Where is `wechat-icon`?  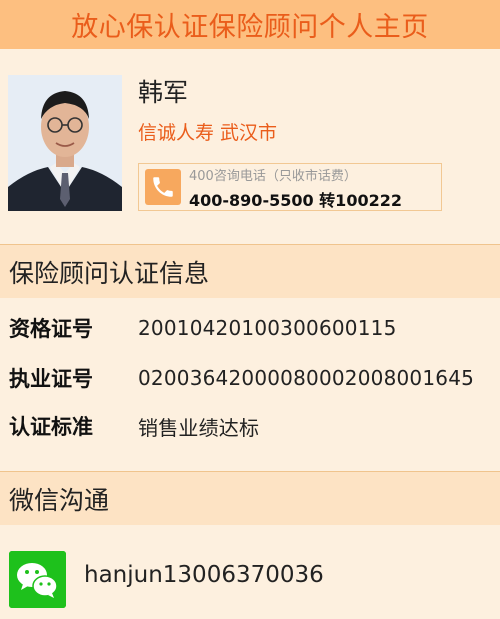
wechat-icon is located at coordinates (37, 579).